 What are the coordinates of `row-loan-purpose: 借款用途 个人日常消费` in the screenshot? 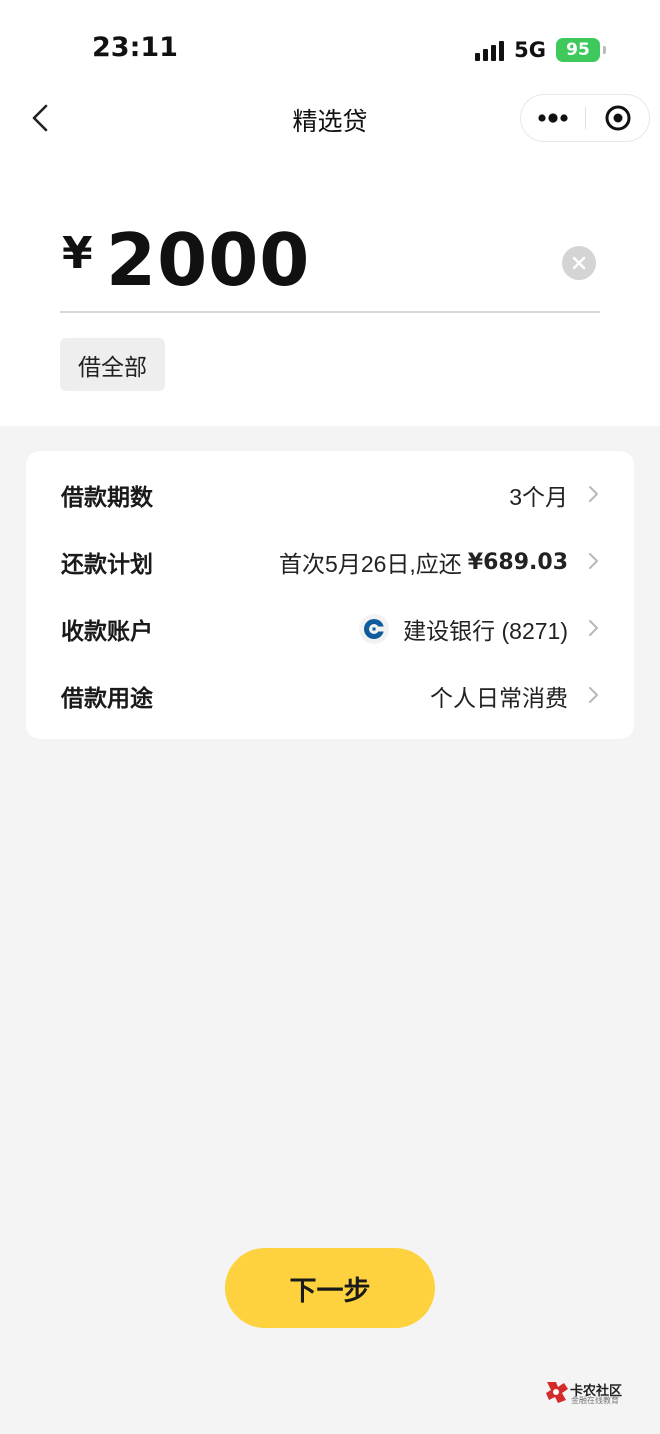 It's located at (330, 695).